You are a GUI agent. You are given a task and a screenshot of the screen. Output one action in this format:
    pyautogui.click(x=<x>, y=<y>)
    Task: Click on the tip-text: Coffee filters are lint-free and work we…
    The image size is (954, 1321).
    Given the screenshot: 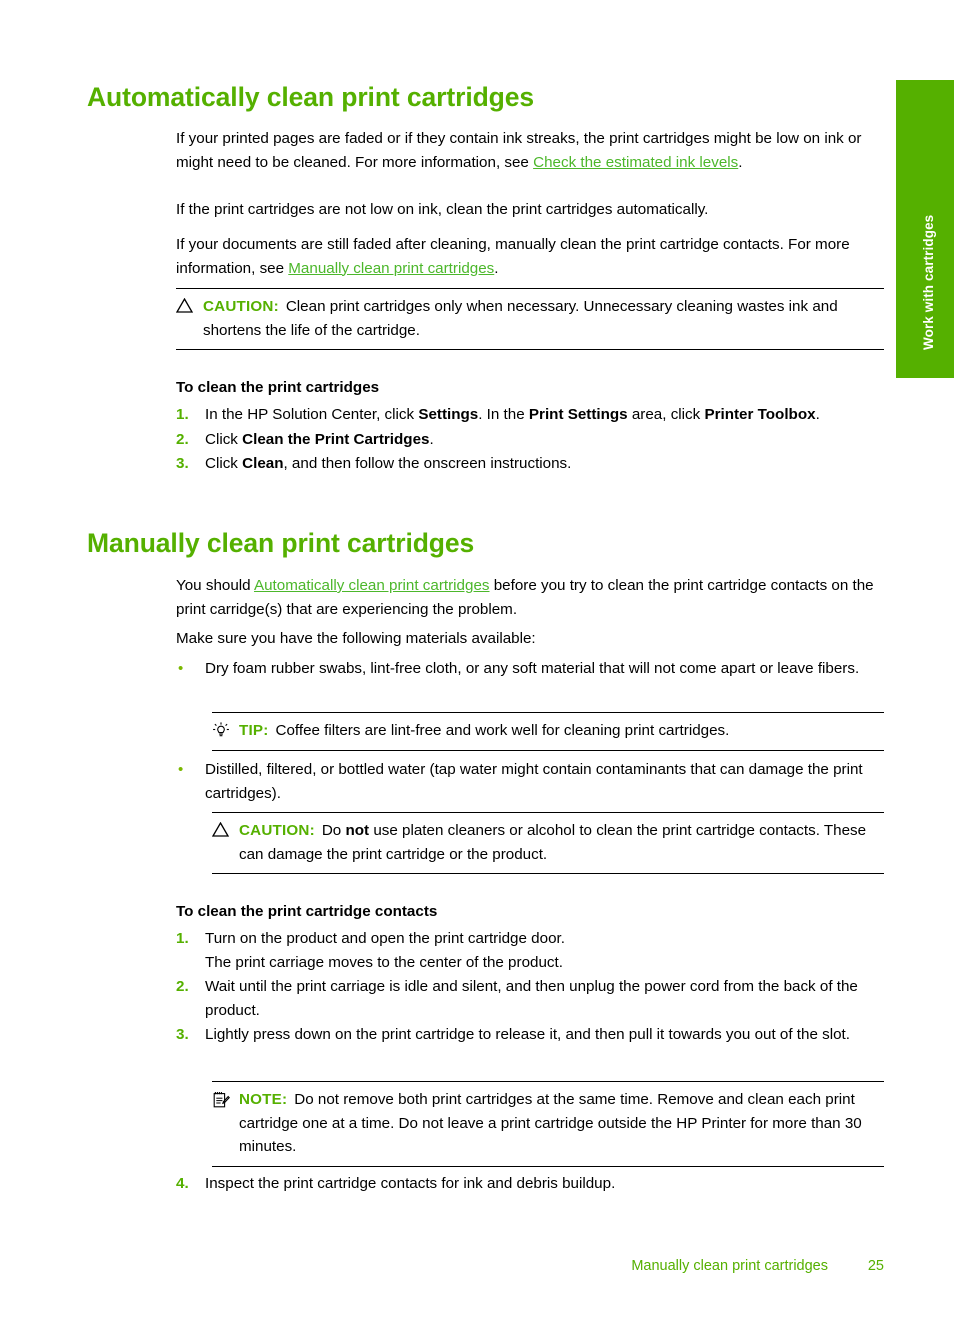 What is the action you would take?
    pyautogui.click(x=502, y=730)
    